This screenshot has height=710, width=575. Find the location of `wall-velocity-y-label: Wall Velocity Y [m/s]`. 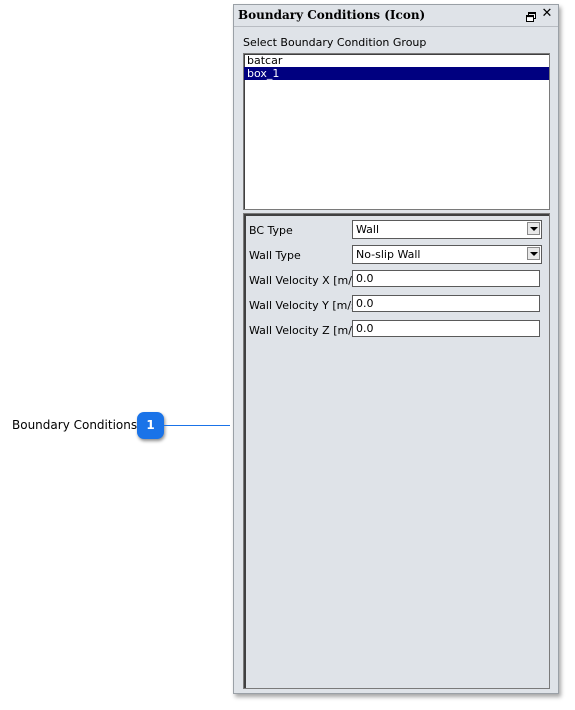

wall-velocity-y-label: Wall Velocity Y [m/s] is located at coordinates (305, 305).